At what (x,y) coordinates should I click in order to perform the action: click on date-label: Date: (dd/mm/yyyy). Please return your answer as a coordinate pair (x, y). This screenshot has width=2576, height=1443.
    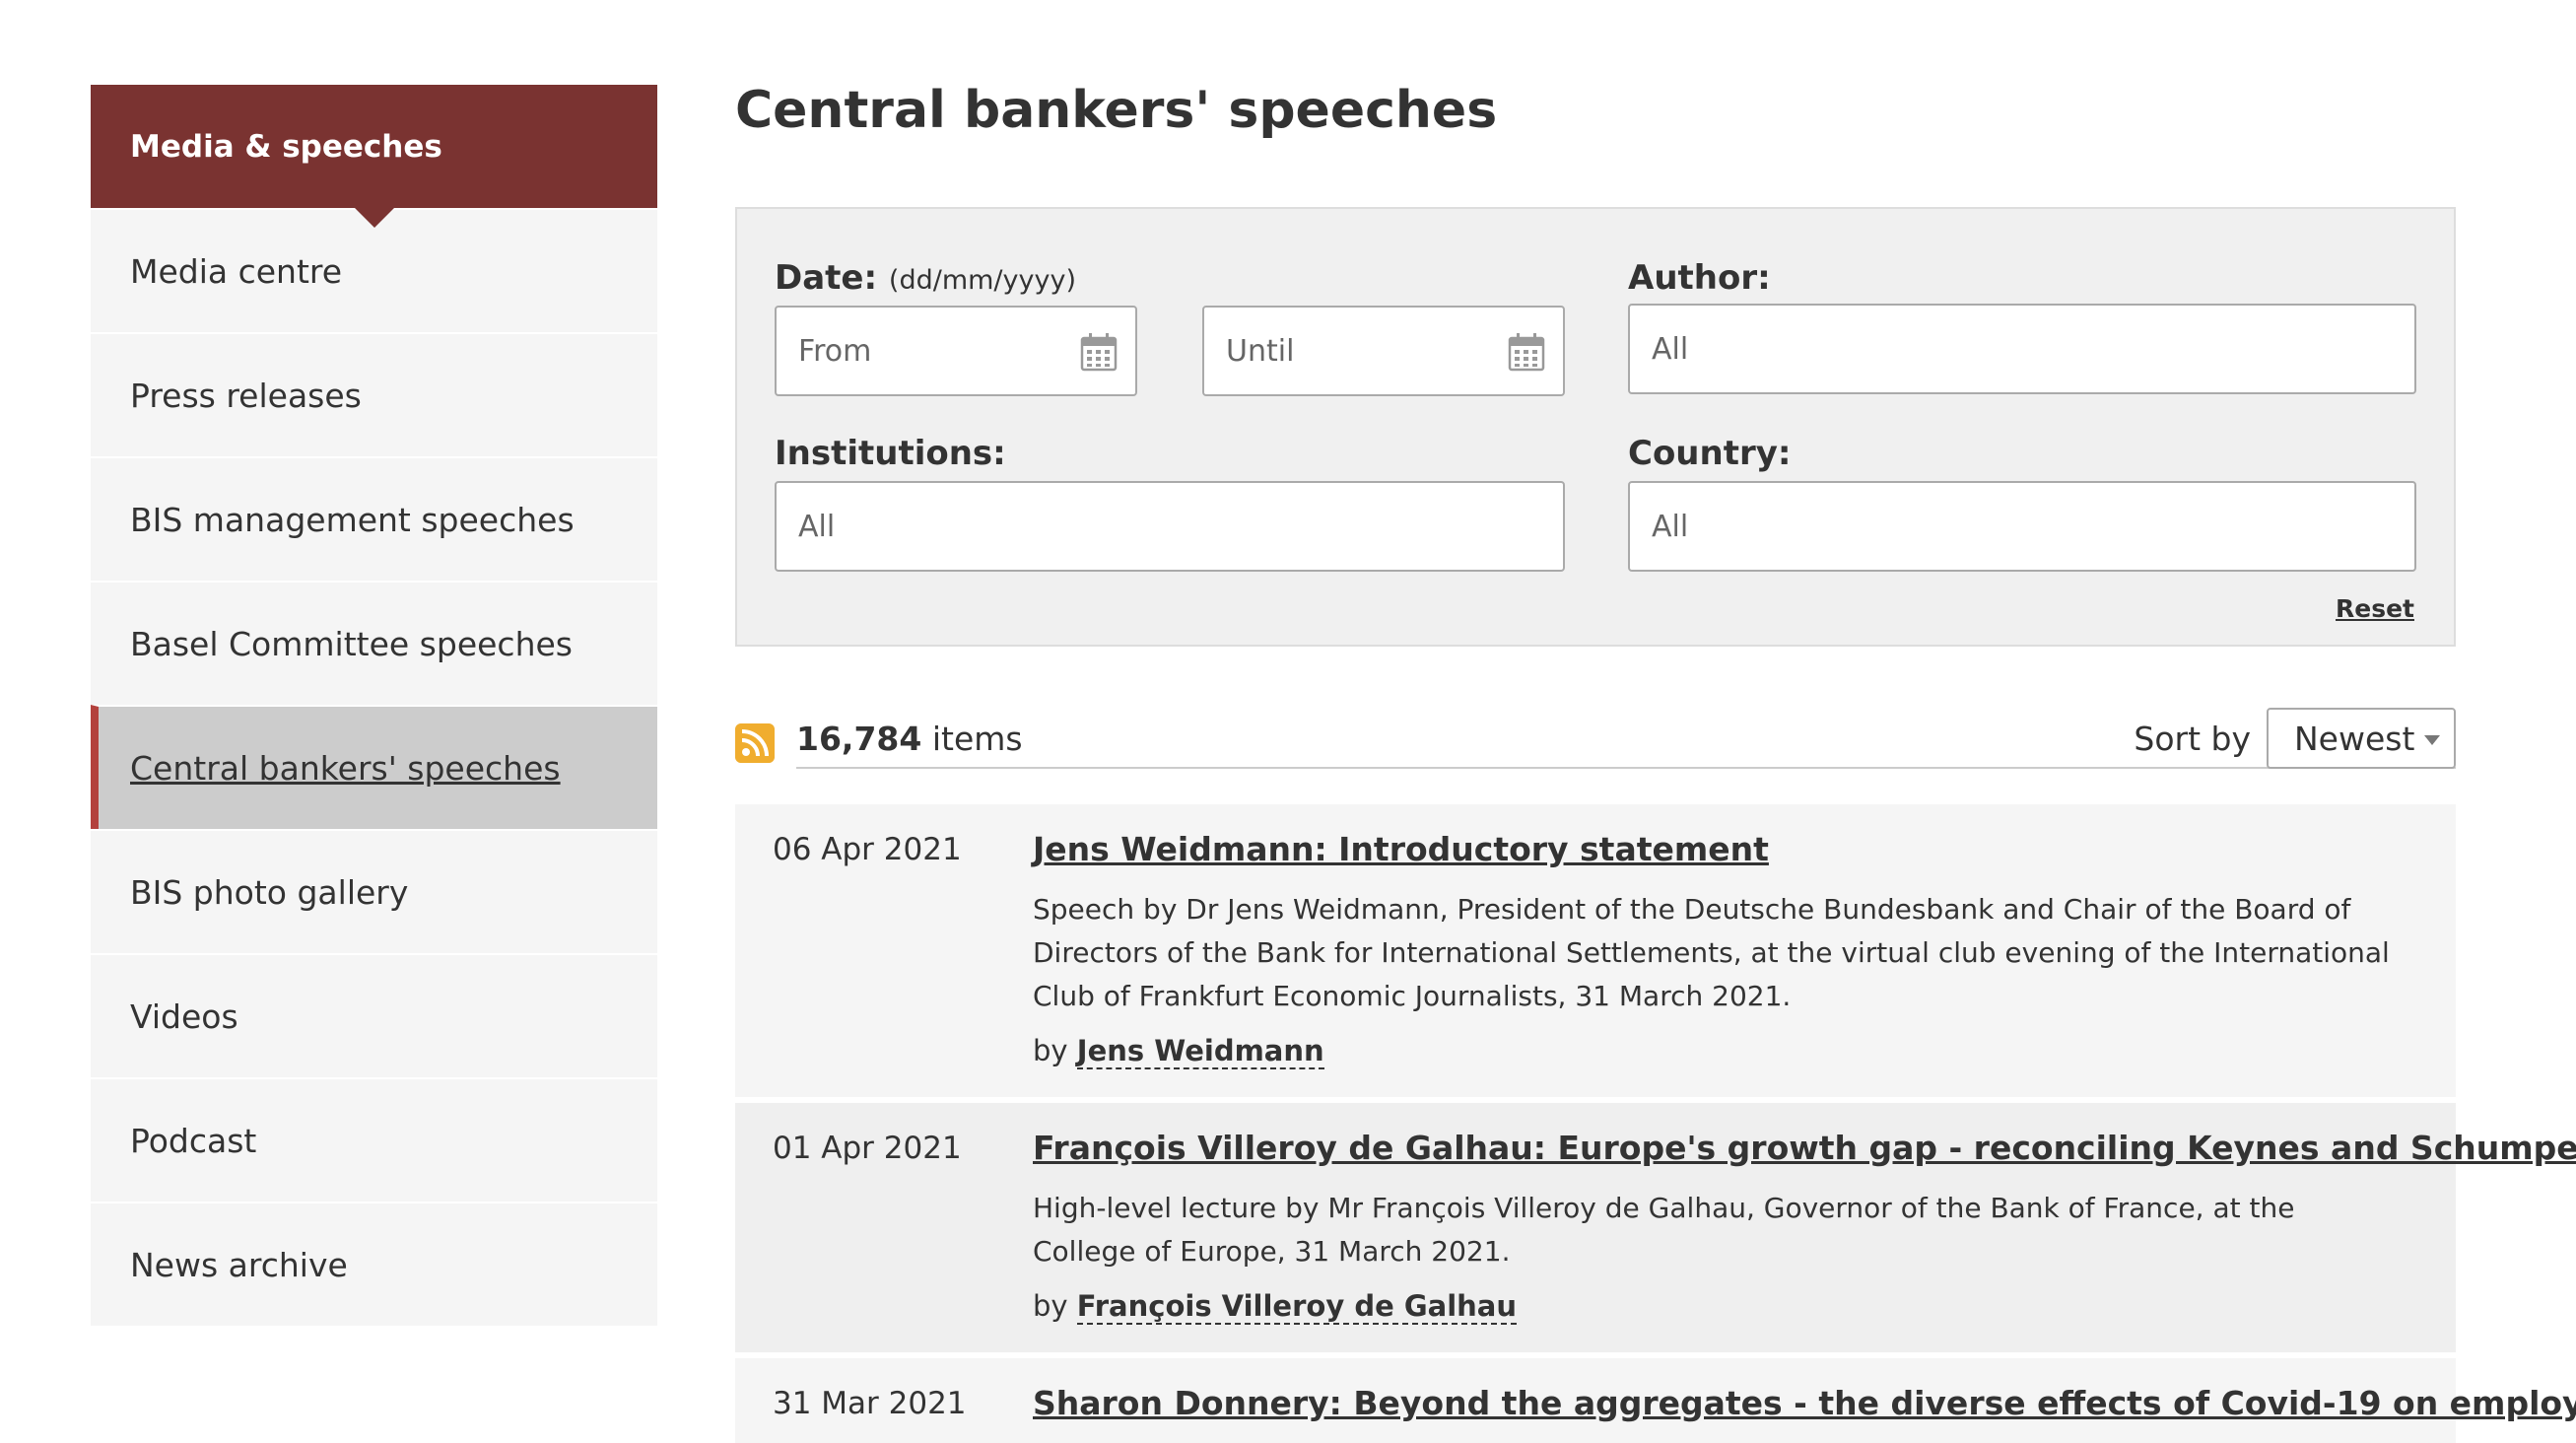
    Looking at the image, I should click on (925, 278).